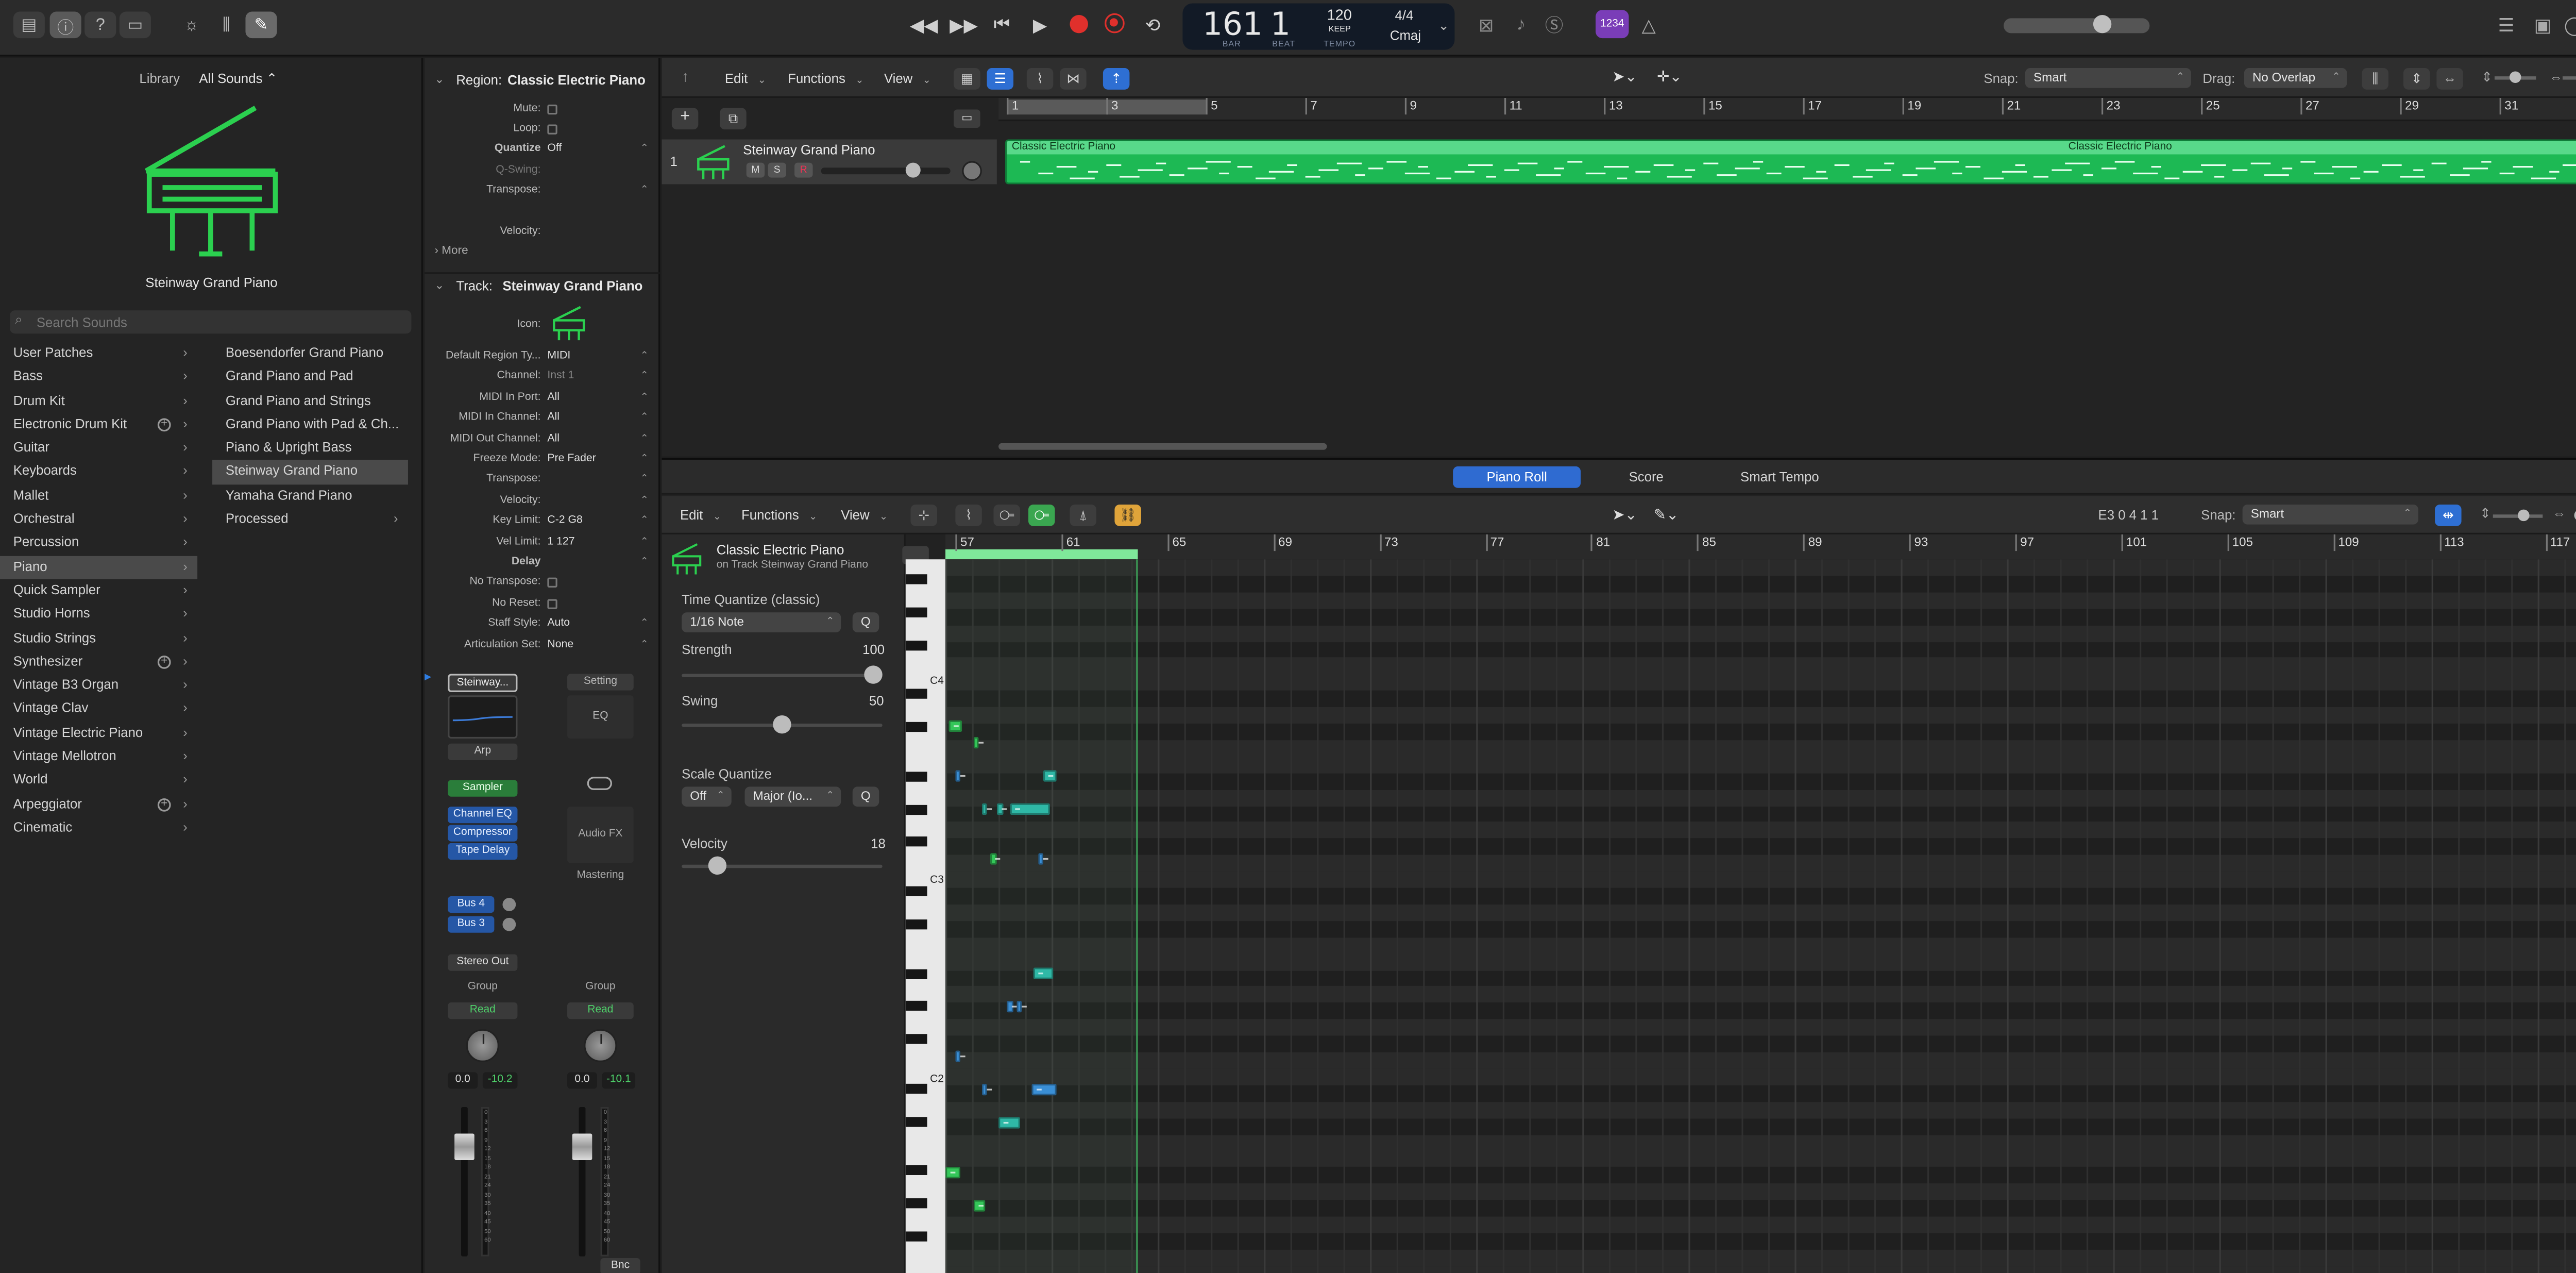  I want to click on list-editors-icon: ☰, so click(2506, 25).